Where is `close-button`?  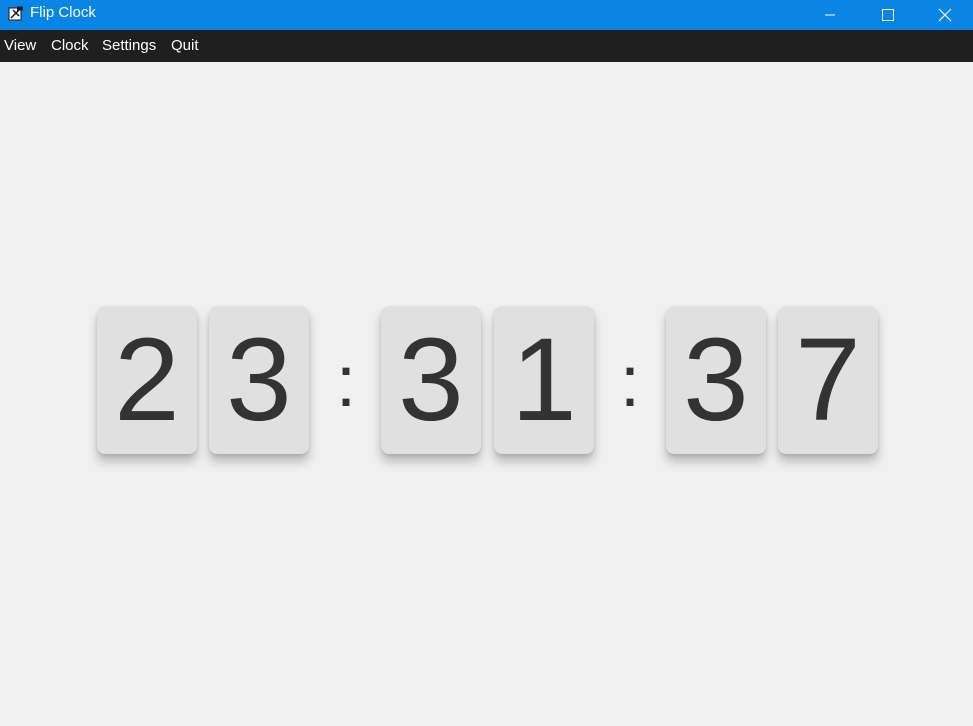 close-button is located at coordinates (945, 15).